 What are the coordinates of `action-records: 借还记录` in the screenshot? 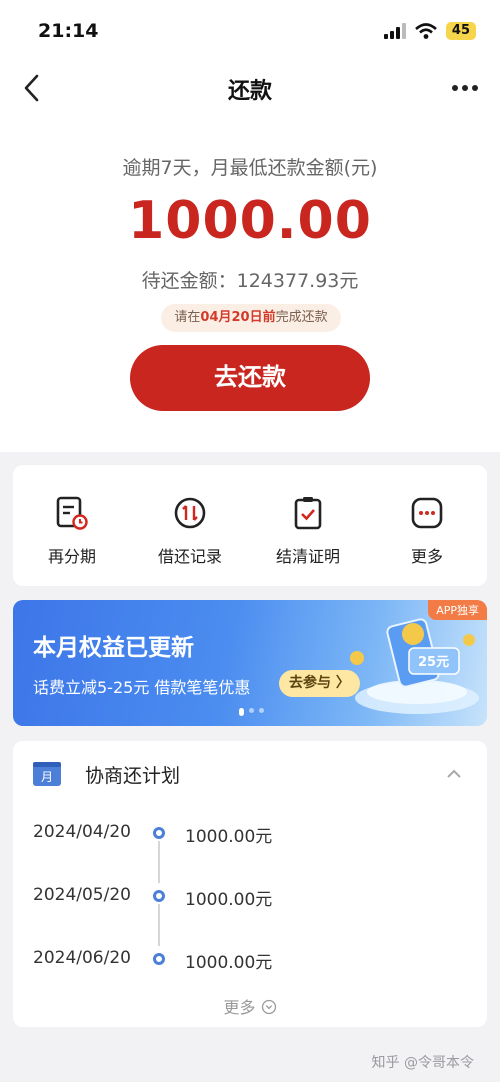 It's located at (190, 530).